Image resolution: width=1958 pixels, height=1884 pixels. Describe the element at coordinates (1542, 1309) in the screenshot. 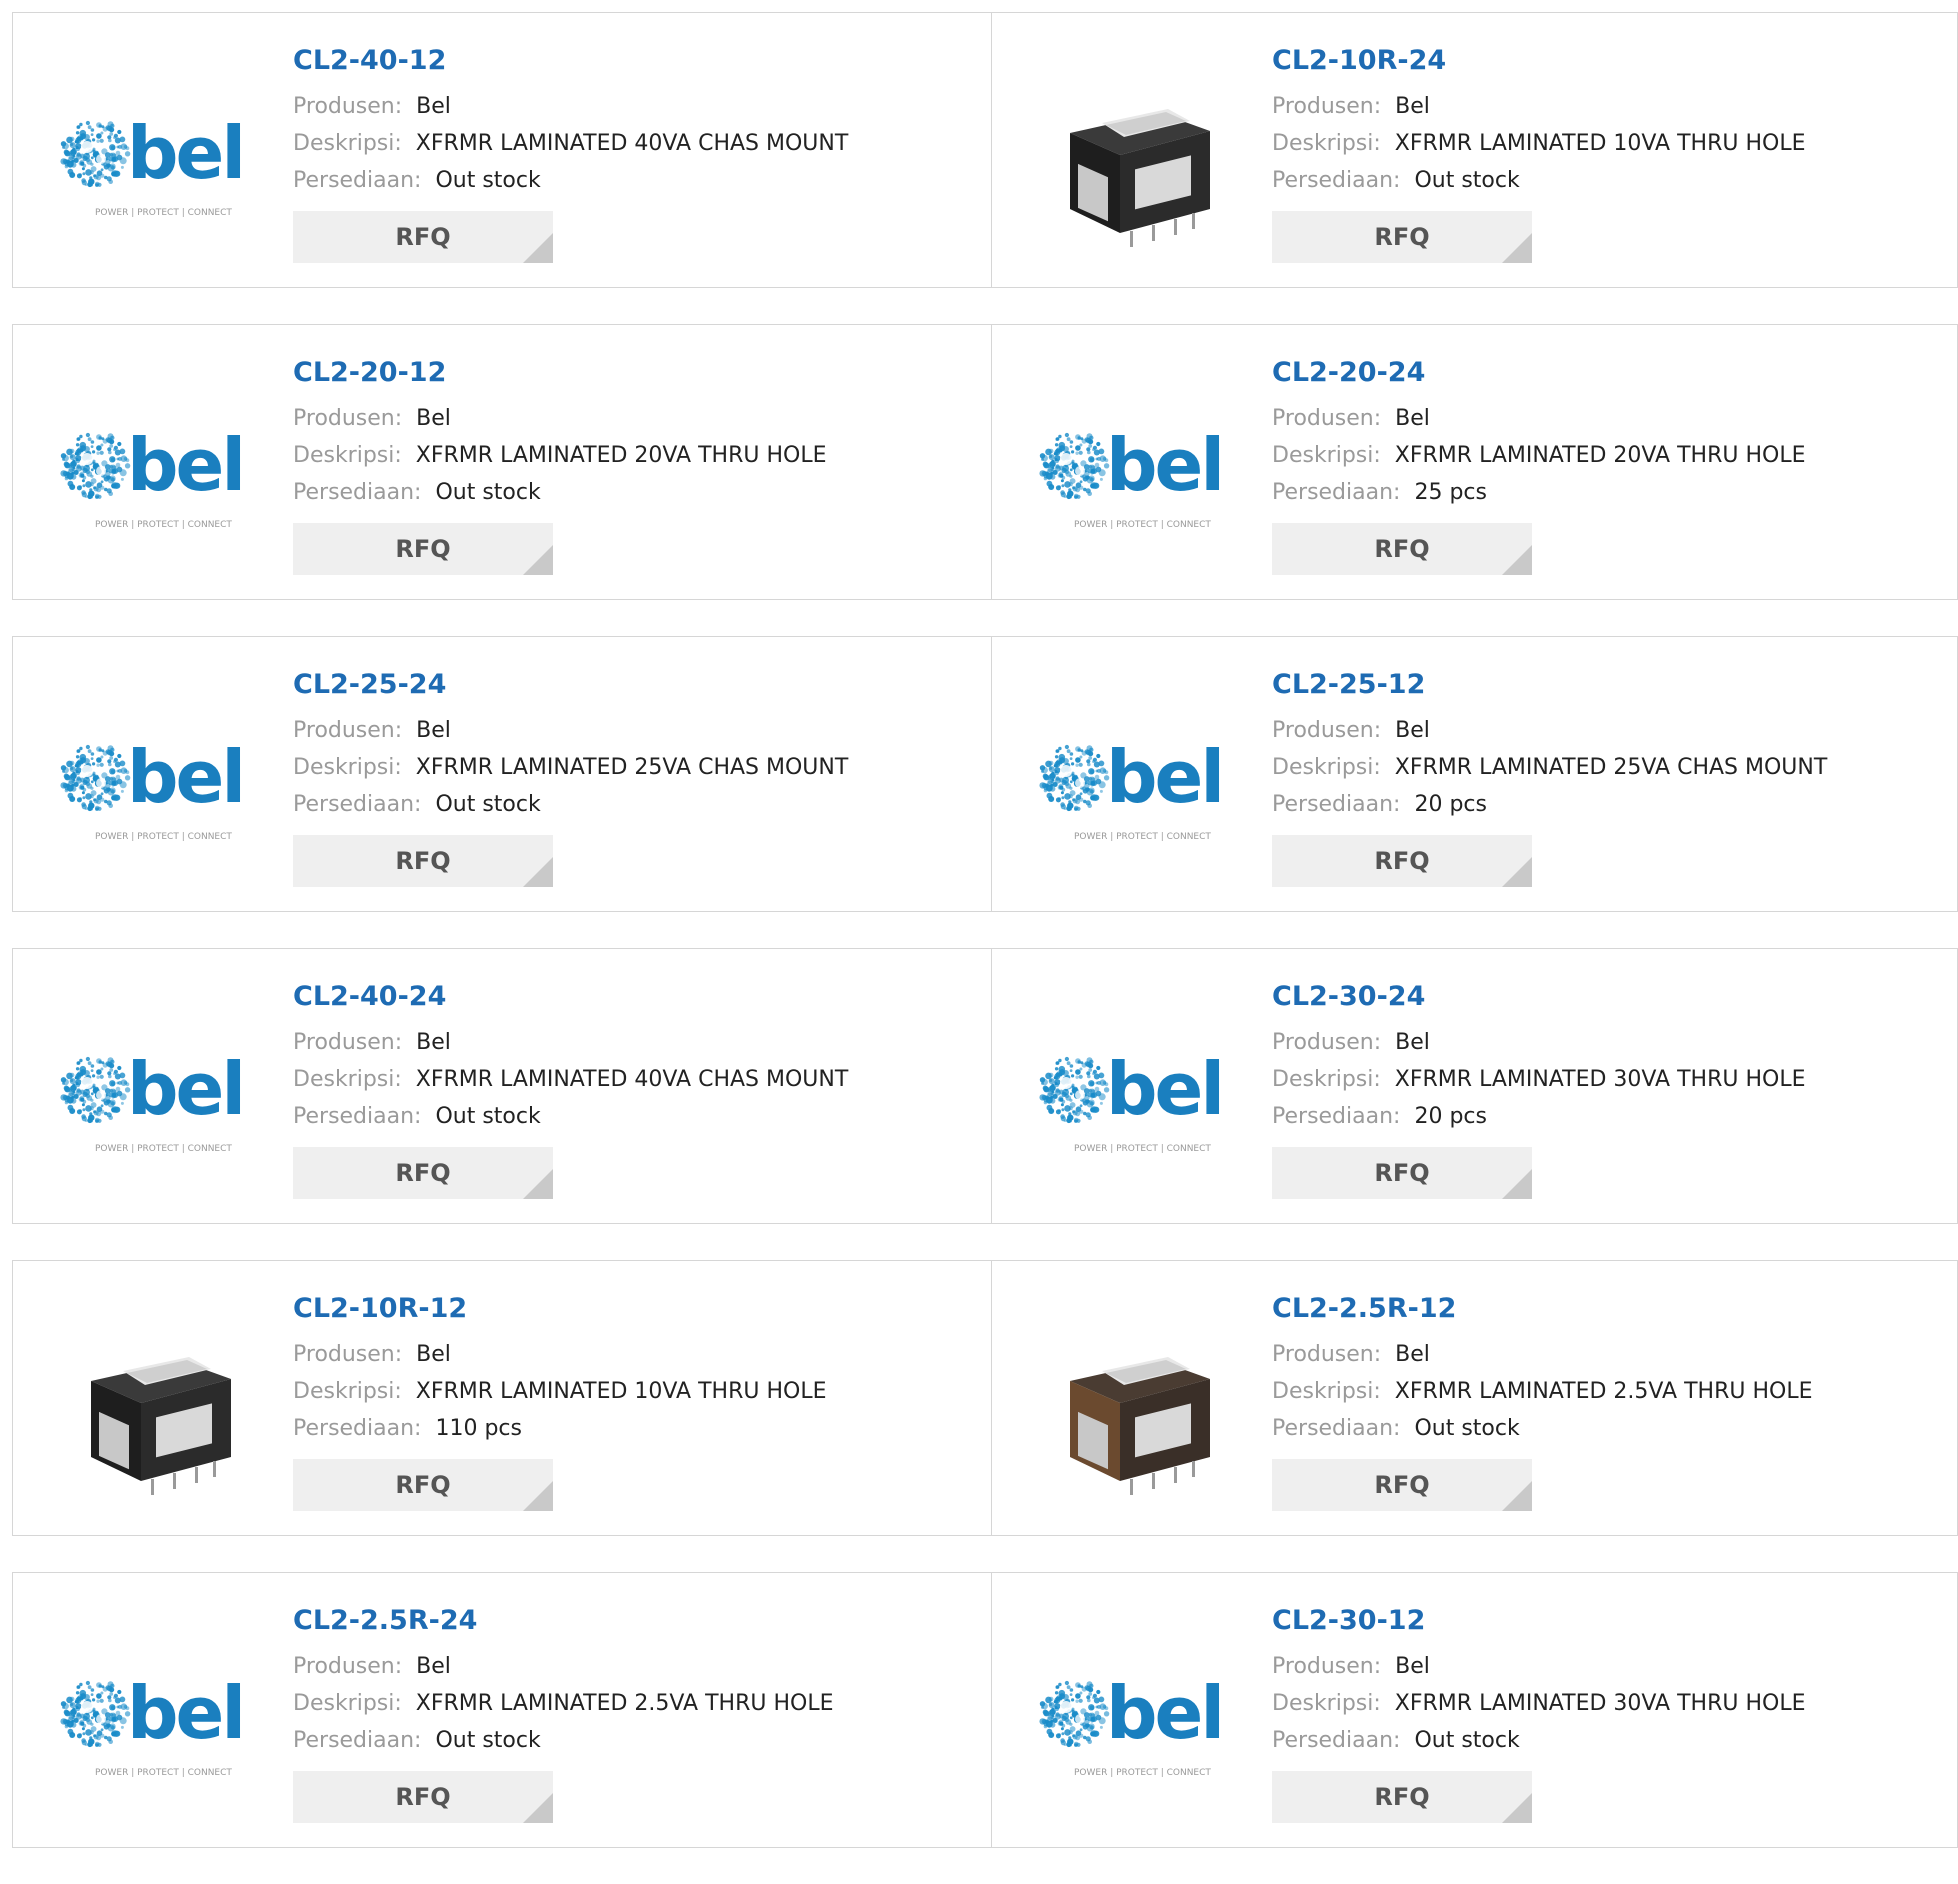

I see `part-number-link: CL2-2.5R-12` at that location.